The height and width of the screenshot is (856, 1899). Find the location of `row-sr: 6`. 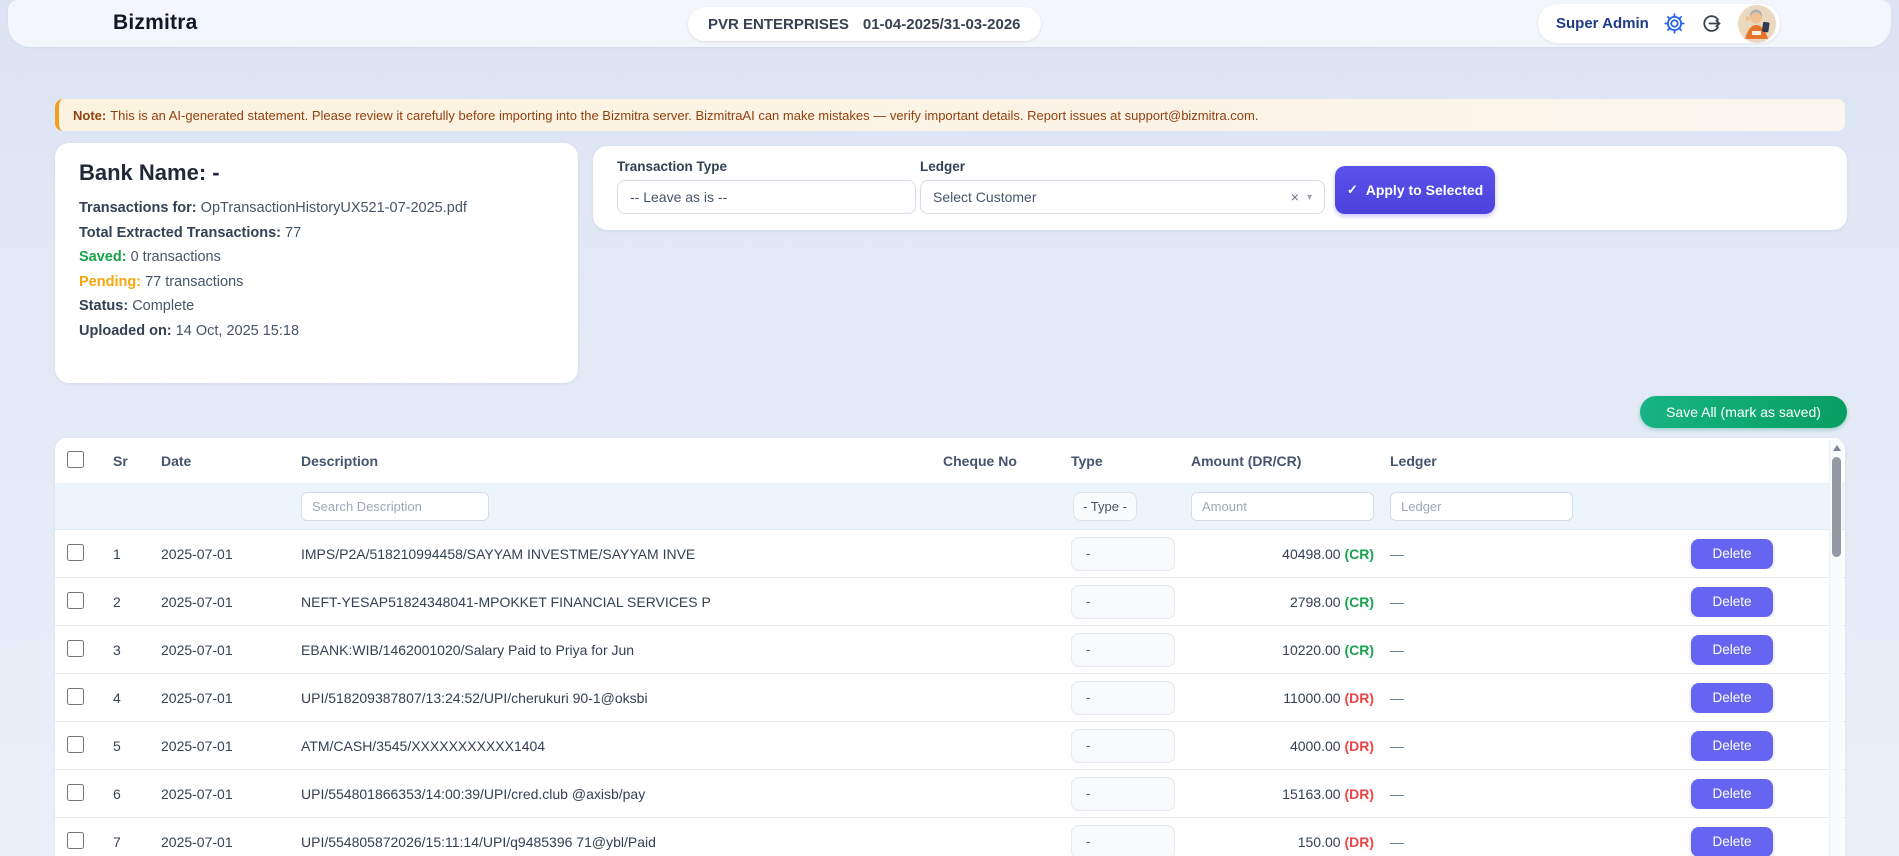

row-sr: 6 is located at coordinates (117, 793).